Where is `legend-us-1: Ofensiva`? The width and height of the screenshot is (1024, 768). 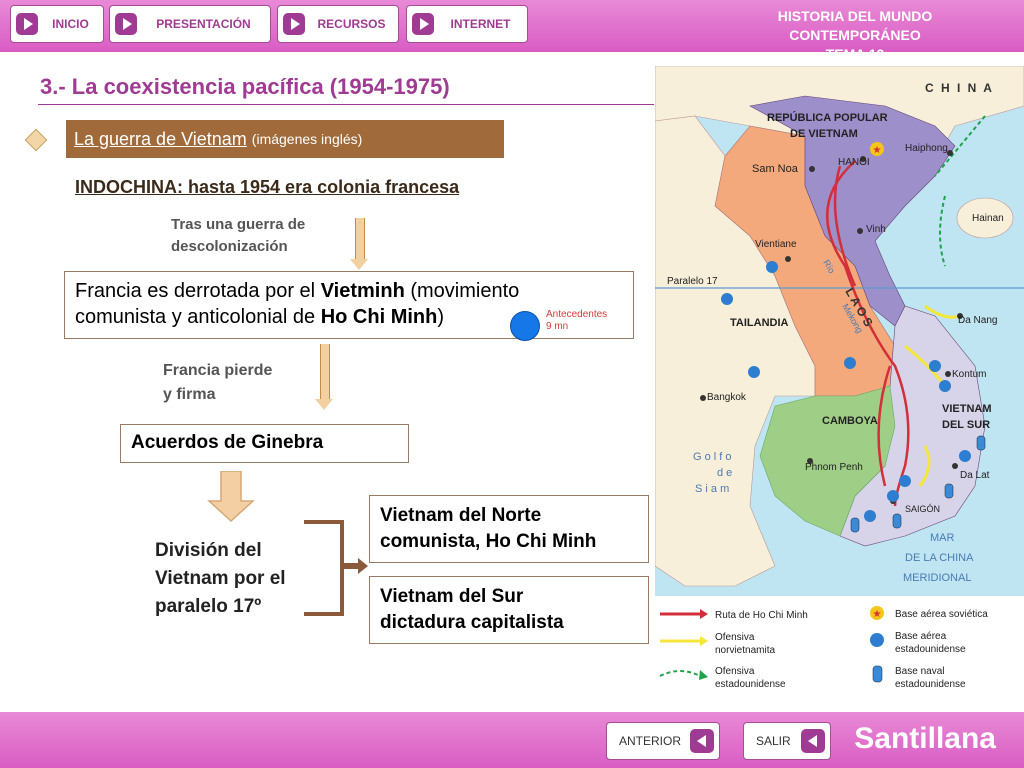 legend-us-1: Ofensiva is located at coordinates (735, 671).